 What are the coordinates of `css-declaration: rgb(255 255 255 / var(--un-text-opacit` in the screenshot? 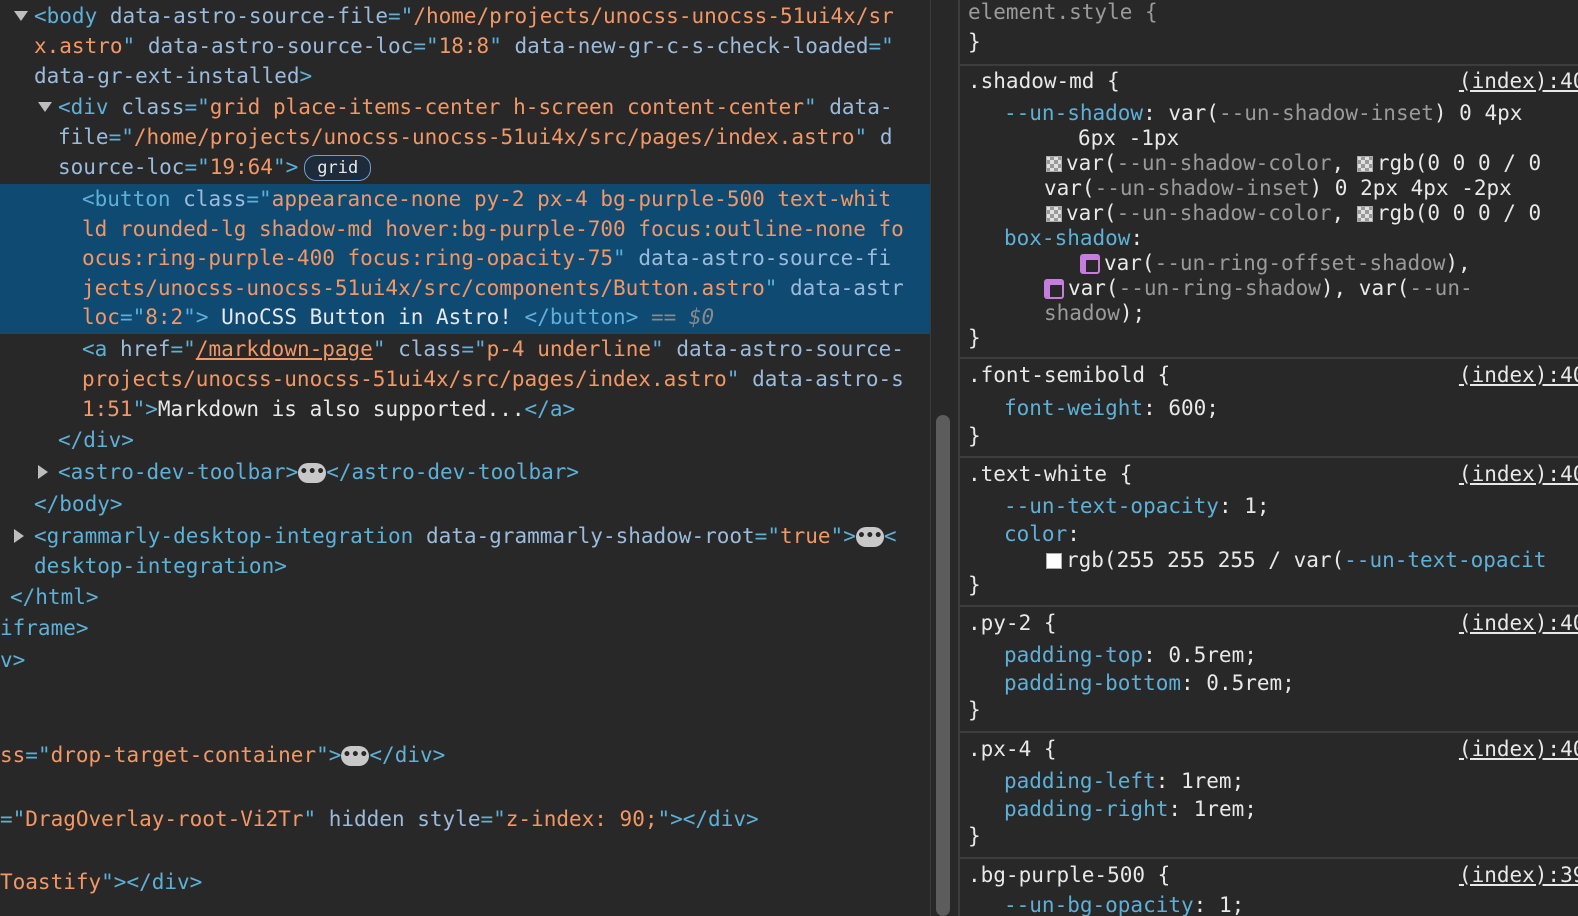 It's located at (1296, 560).